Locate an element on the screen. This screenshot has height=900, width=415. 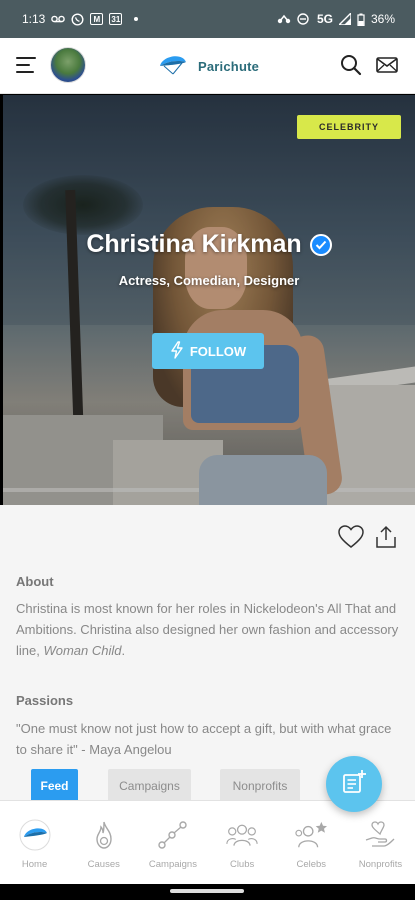
nav-celebs: Celebs is located at coordinates (311, 842).